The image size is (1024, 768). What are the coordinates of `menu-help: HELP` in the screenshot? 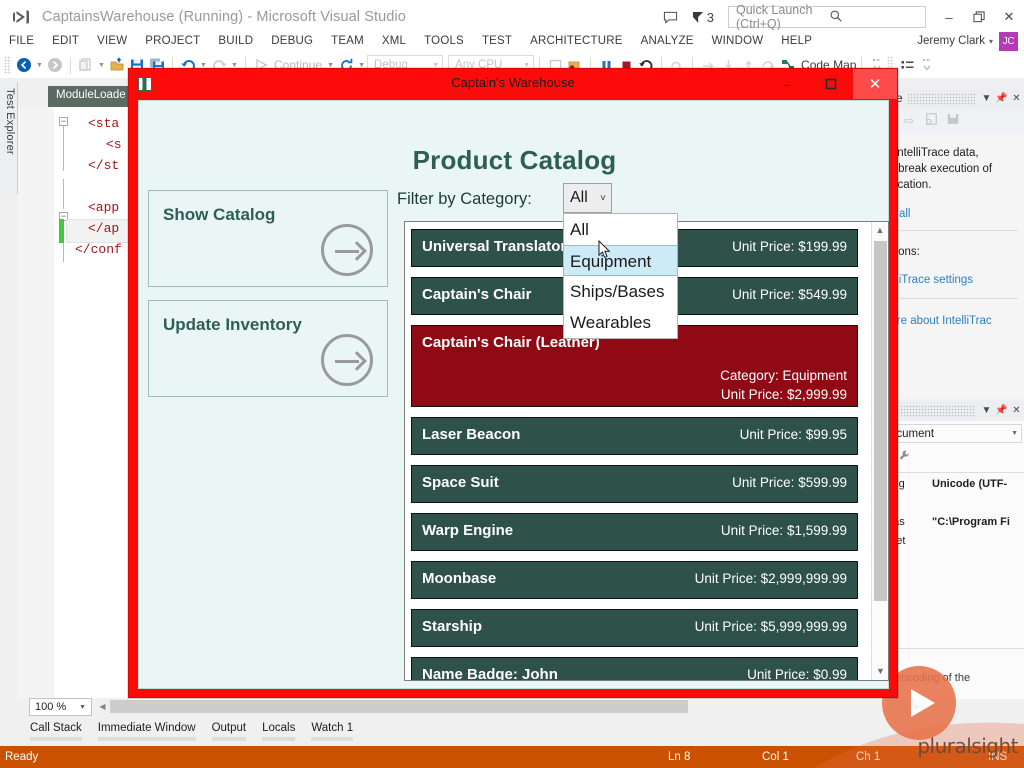 It's located at (796, 41).